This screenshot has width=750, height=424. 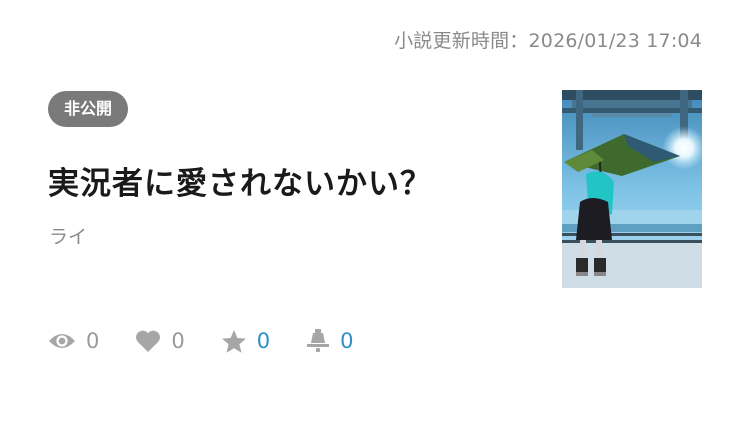 What do you see at coordinates (263, 341) in the screenshot?
I see `favorites-count: 0` at bounding box center [263, 341].